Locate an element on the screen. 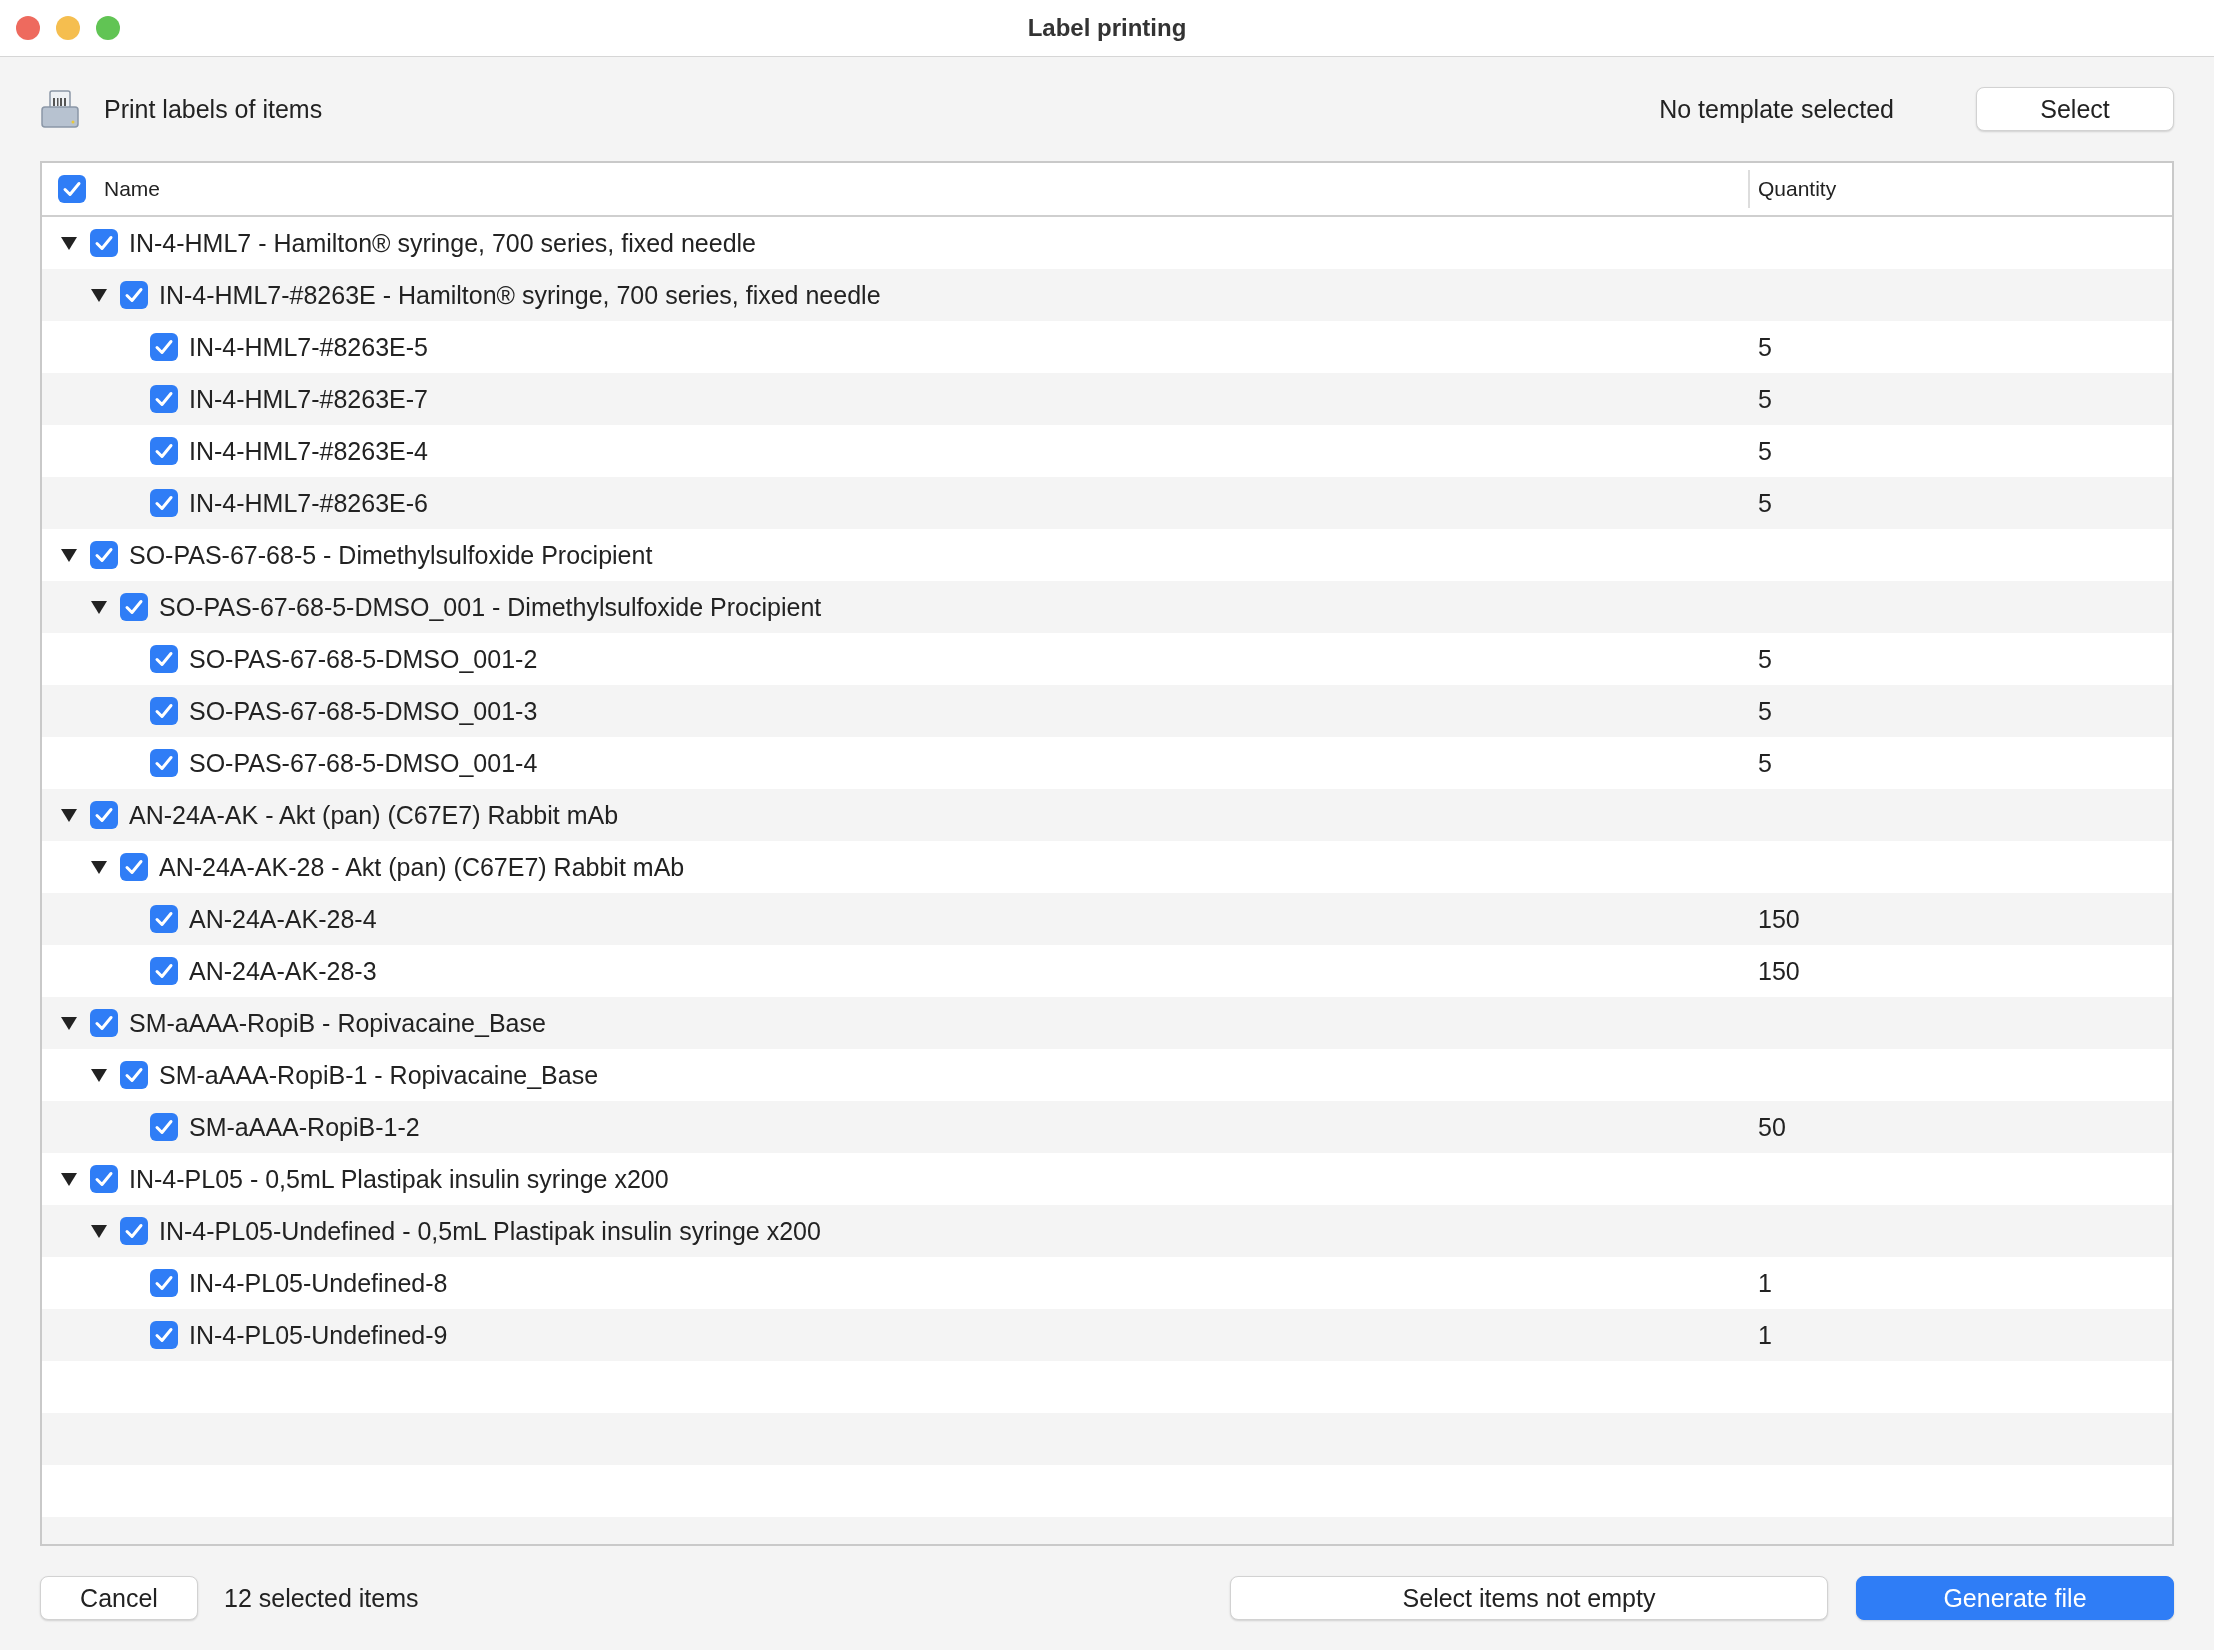  item-name: SM-aAAA-RopiB-1-2 is located at coordinates (304, 1127).